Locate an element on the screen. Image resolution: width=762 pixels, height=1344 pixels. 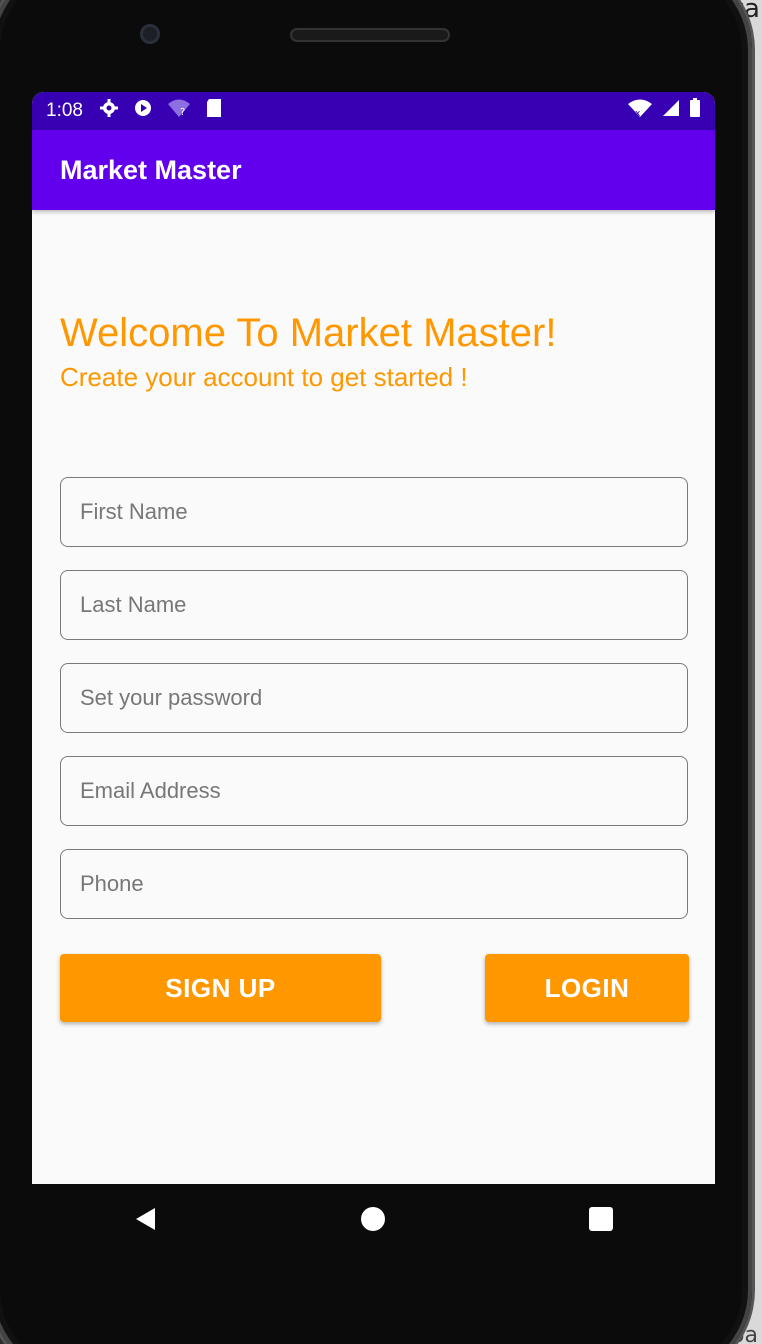
front-camera is located at coordinates (150, 34).